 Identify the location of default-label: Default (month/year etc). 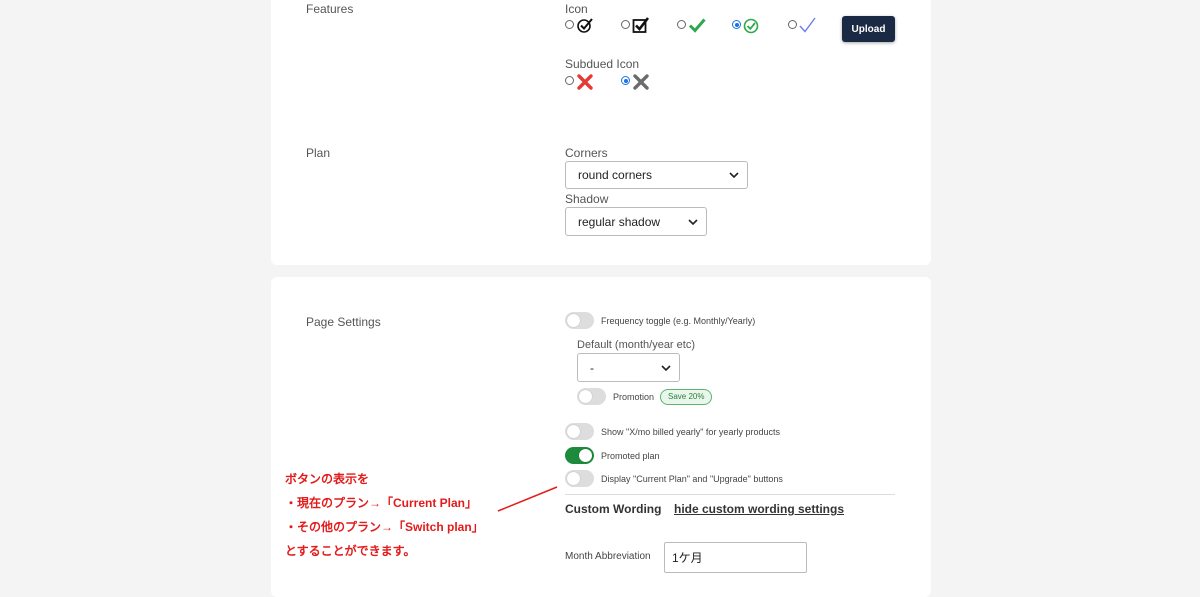
(636, 345).